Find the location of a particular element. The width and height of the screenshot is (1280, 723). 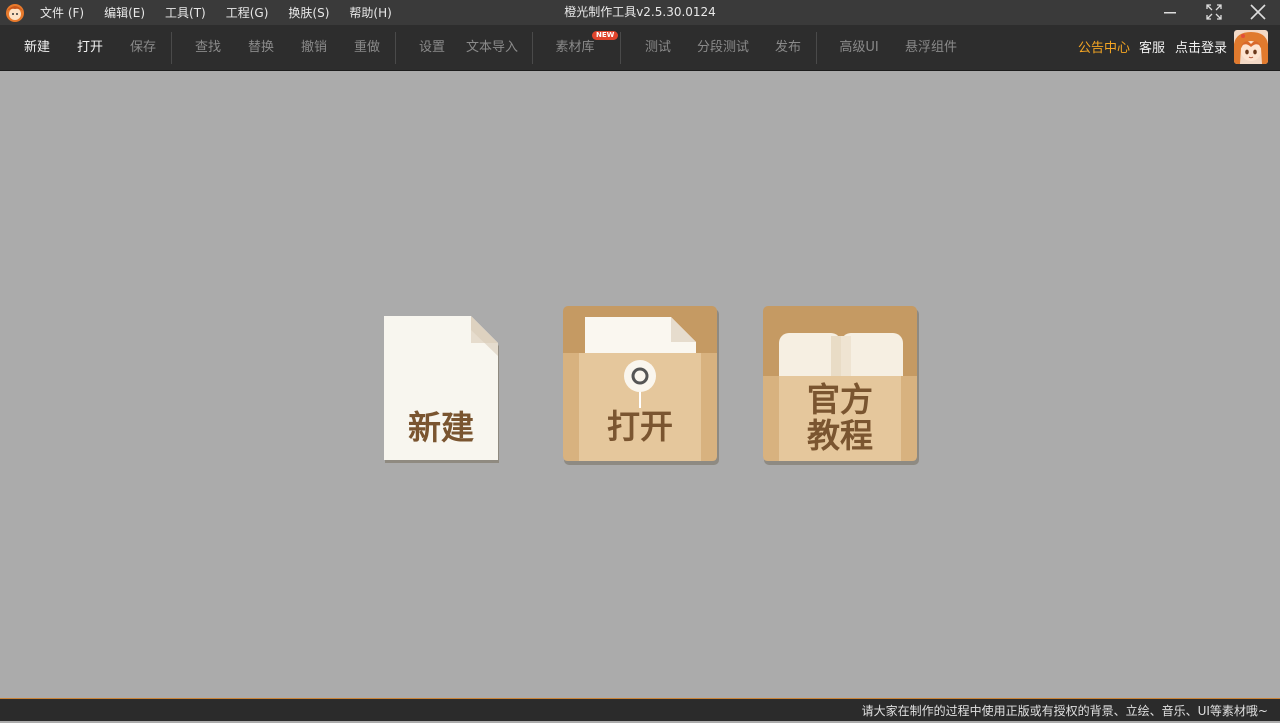

status-notice: 请大家在制作的过程中使用正版或有授权的背景、立绘、音乐、UI等素材哦~ is located at coordinates (1064, 711).